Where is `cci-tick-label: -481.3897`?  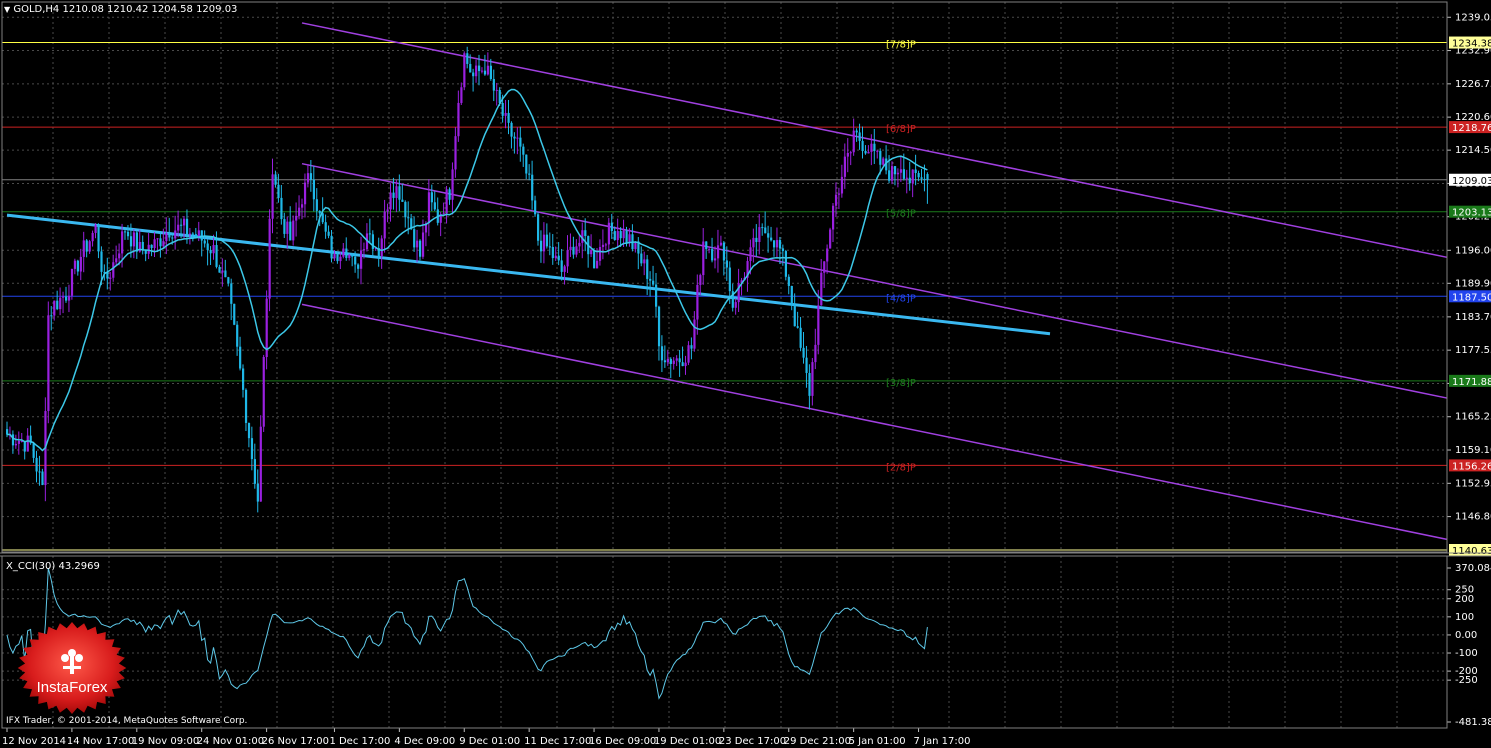
cci-tick-label: -481.3897 is located at coordinates (1473, 722).